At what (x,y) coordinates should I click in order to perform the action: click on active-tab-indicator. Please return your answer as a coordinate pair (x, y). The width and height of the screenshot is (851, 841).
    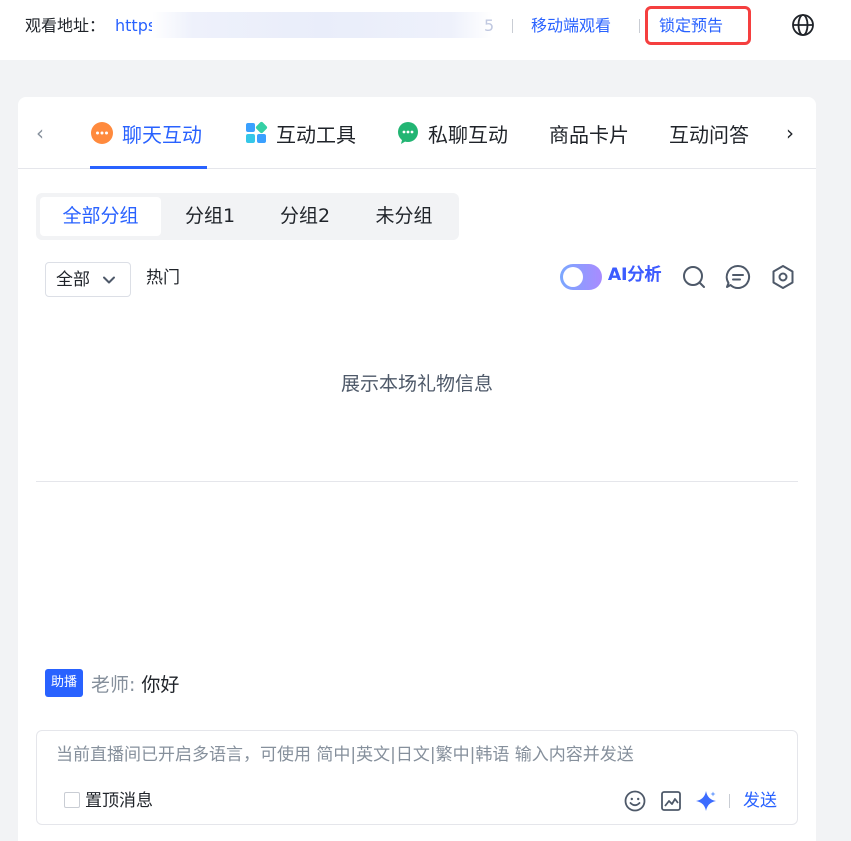
    Looking at the image, I should click on (148, 167).